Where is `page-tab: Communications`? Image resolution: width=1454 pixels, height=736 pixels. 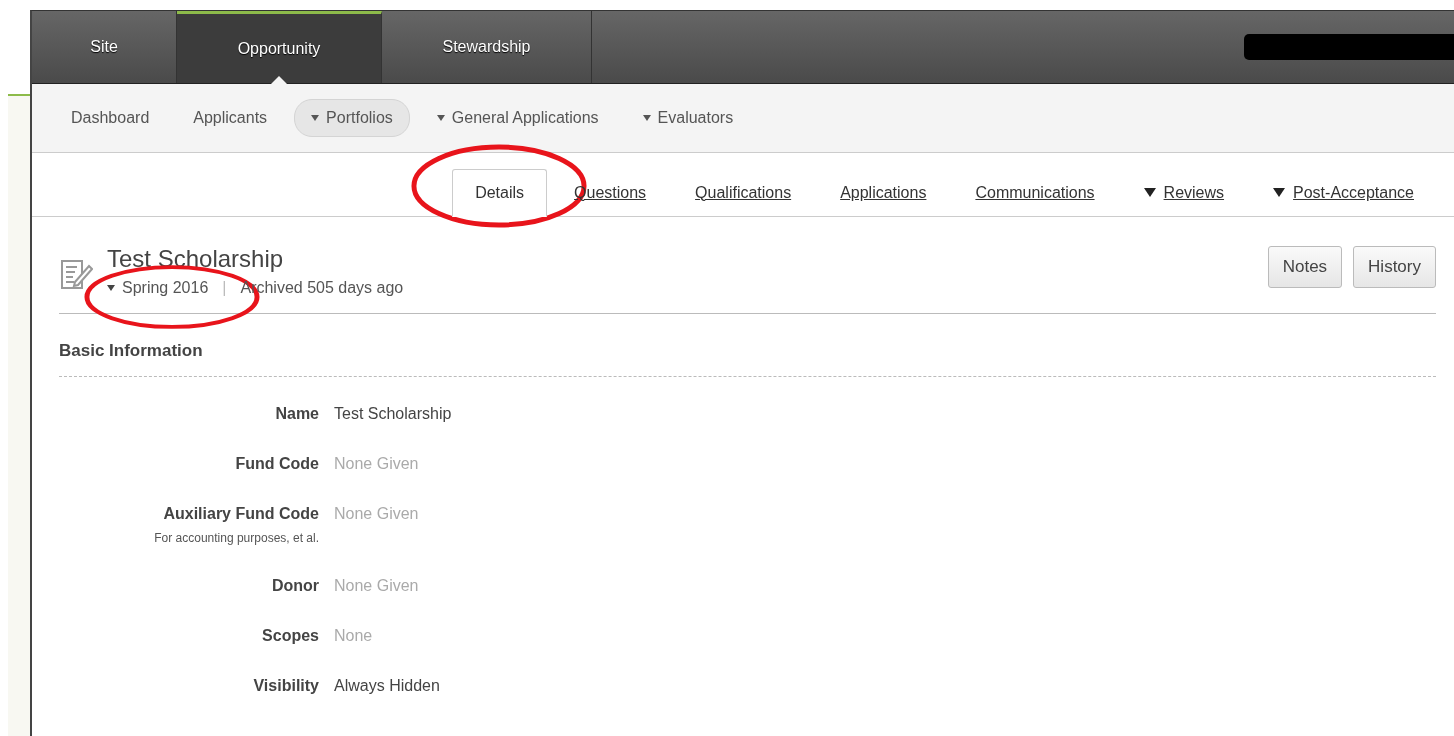
page-tab: Communications is located at coordinates (1035, 192).